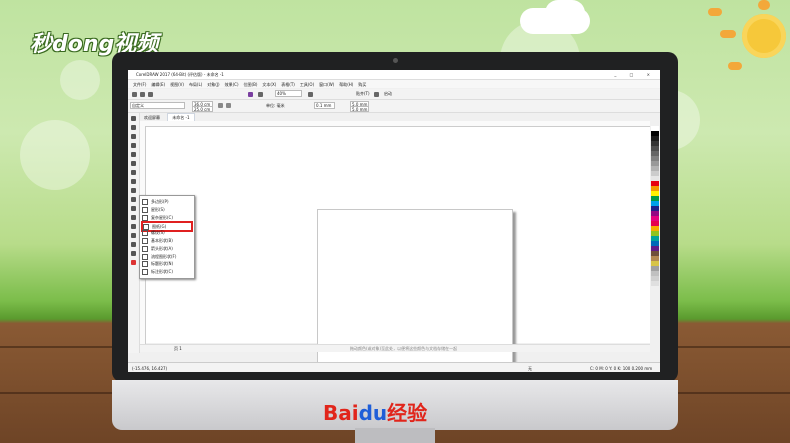  I want to click on document-tabs: 欢迎屏幕 未命名 -1, so click(168, 118).